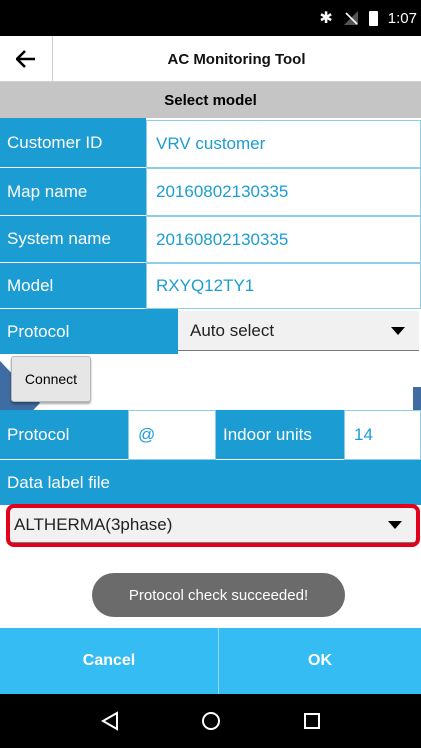  What do you see at coordinates (283, 286) in the screenshot?
I see `model-field: RXYQ12TY1` at bounding box center [283, 286].